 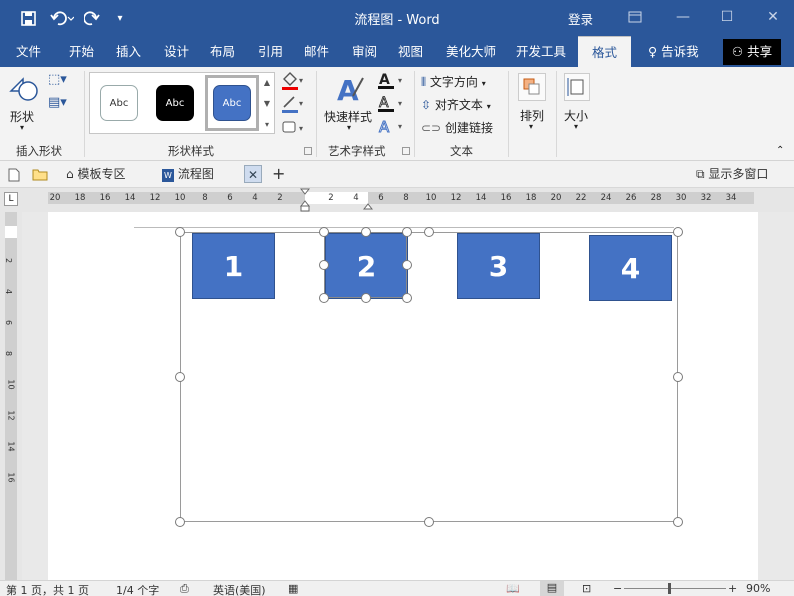 I want to click on tab-design: 设计, so click(x=176, y=51).